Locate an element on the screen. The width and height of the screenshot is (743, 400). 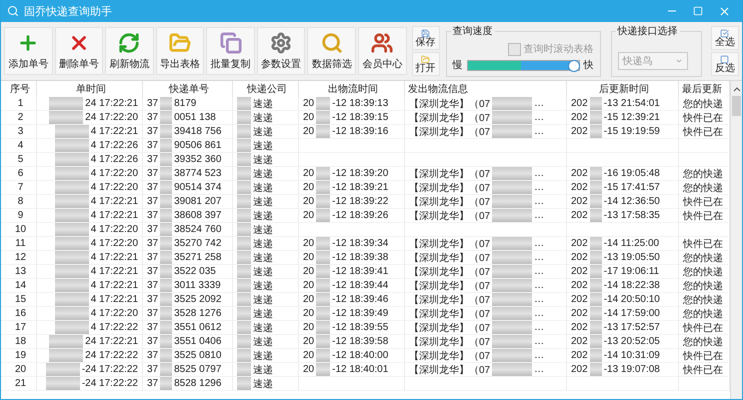
close-icon is located at coordinates (724, 11).